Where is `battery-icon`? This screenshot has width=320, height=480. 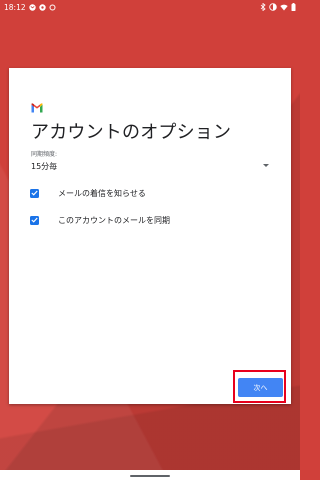 battery-icon is located at coordinates (293, 7).